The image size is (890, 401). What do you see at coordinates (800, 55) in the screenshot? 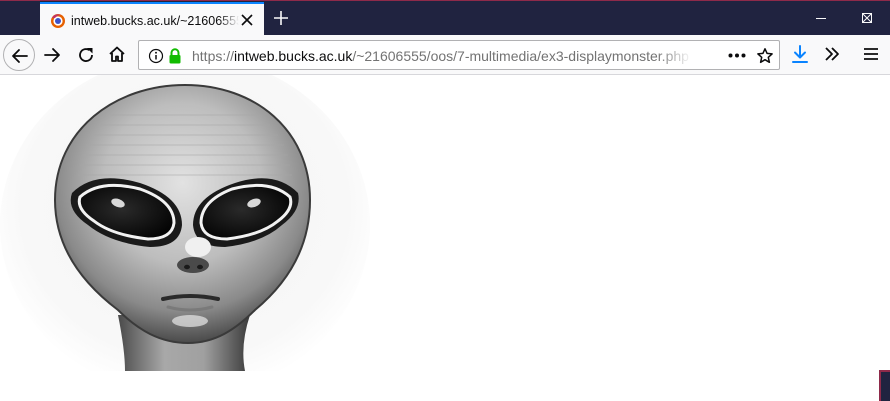
I see `download-icon` at bounding box center [800, 55].